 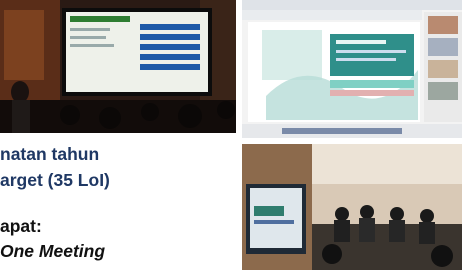 I want to click on heading-line-2: arget (35 LoI), so click(x=55, y=180).